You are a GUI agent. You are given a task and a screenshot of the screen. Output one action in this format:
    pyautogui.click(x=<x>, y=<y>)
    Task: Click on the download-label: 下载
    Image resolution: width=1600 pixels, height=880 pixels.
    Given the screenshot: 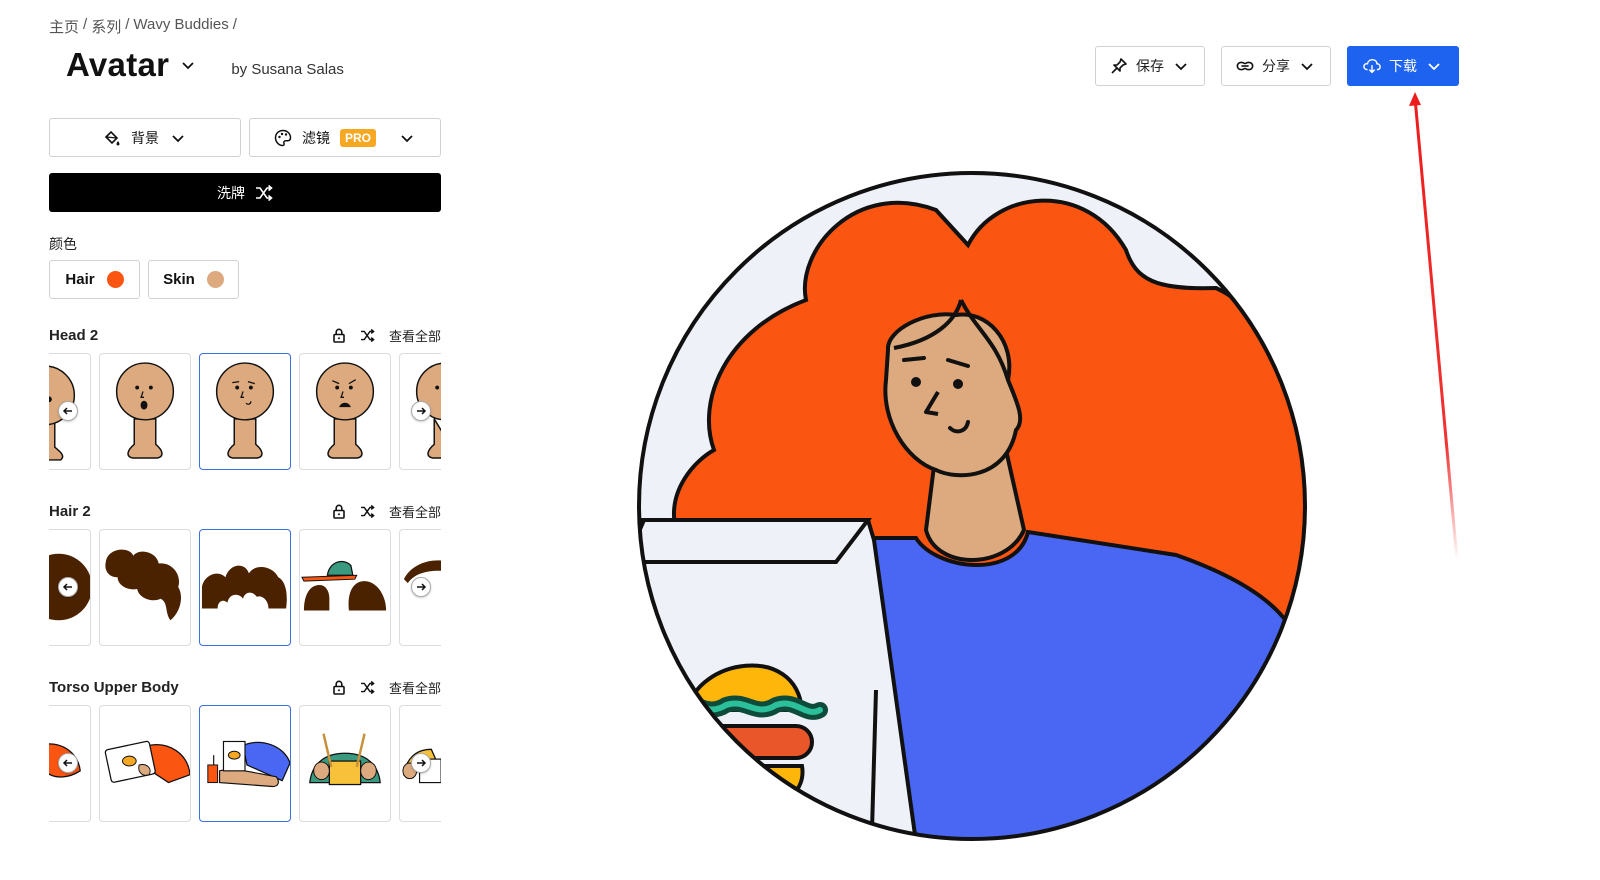 What is the action you would take?
    pyautogui.click(x=1403, y=66)
    